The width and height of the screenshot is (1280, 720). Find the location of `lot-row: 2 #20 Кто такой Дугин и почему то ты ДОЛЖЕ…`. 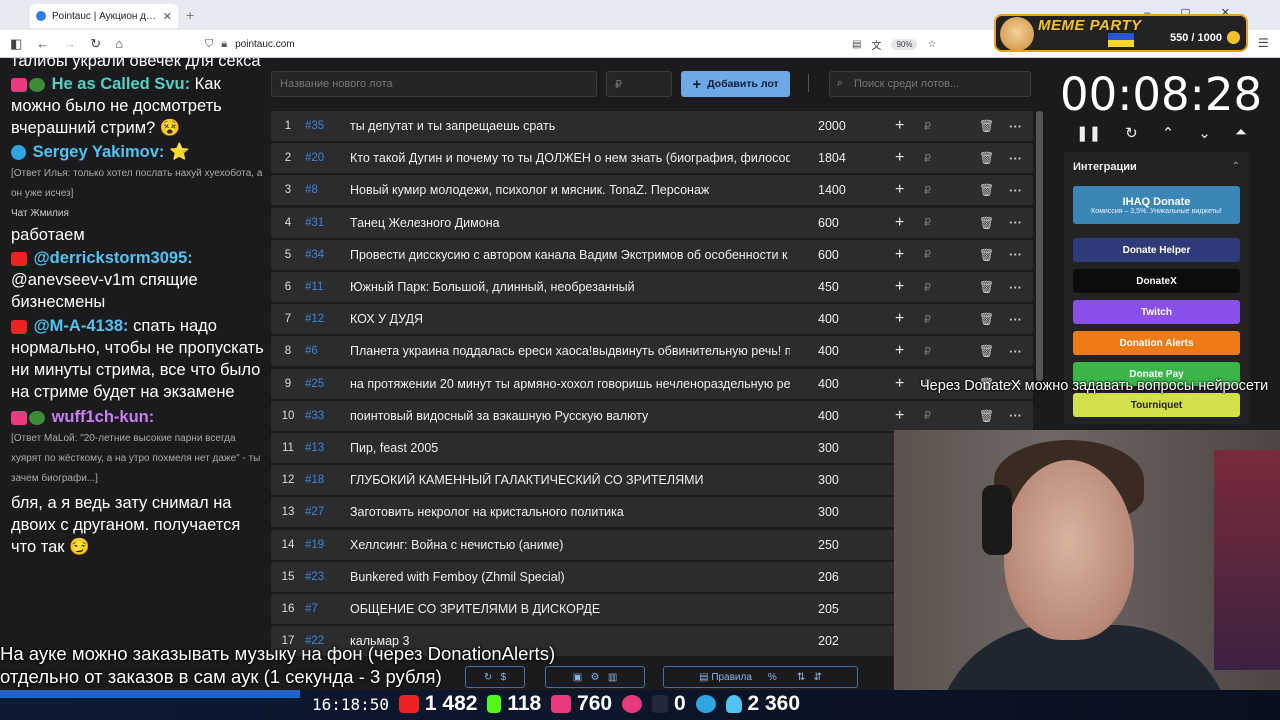

lot-row: 2 #20 Кто такой Дугин и почему то ты ДОЛЖЕ… is located at coordinates (652, 158).